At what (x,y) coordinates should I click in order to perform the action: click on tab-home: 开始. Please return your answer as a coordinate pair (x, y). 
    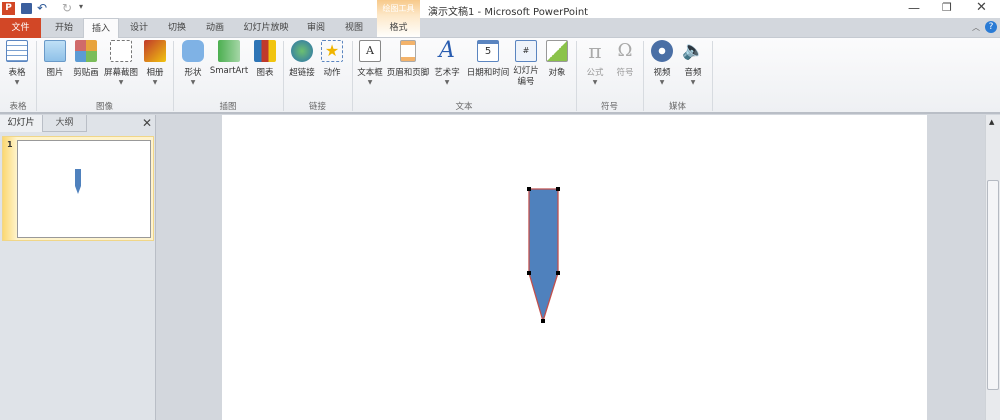
    Looking at the image, I should click on (64, 28).